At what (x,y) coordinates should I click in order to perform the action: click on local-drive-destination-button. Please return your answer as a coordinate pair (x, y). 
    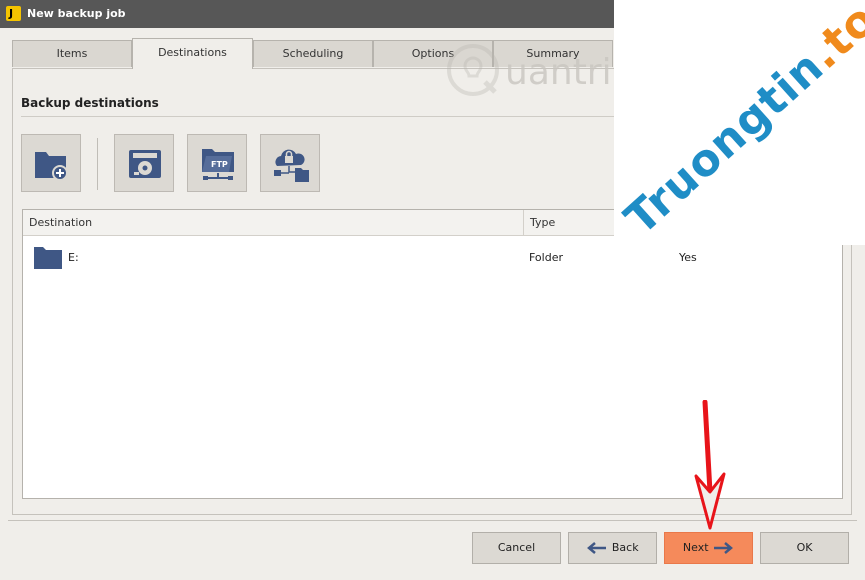
    Looking at the image, I should click on (144, 163).